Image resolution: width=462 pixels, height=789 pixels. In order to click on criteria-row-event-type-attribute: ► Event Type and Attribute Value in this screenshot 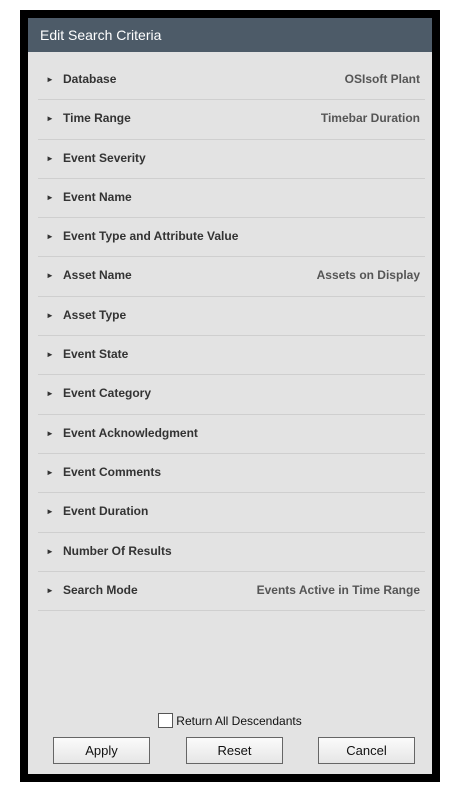, I will do `click(231, 238)`.